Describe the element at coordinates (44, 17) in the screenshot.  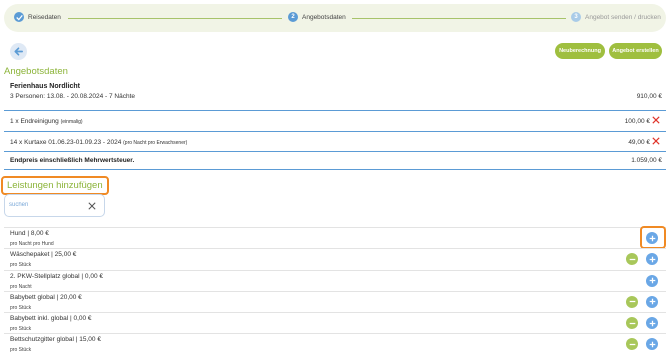
I see `step-label: Reisedaten` at that location.